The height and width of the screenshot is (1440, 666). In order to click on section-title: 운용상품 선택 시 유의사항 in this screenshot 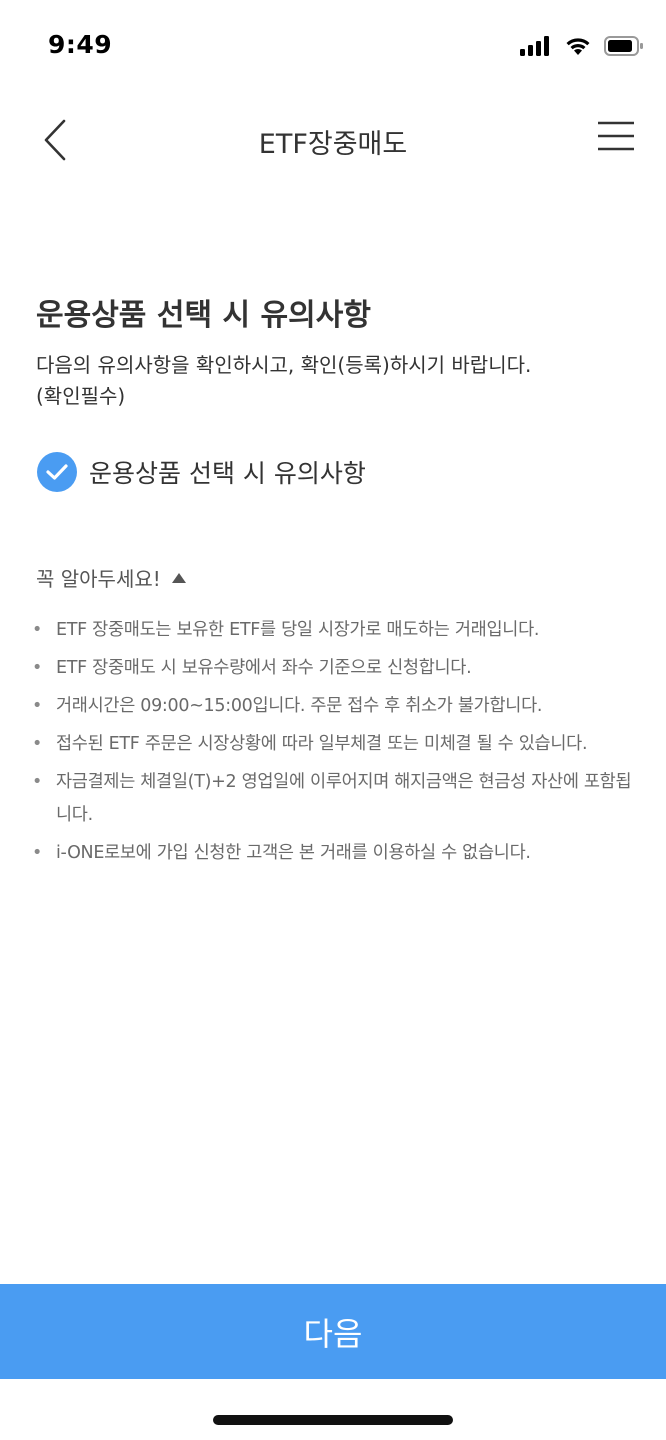, I will do `click(203, 315)`.